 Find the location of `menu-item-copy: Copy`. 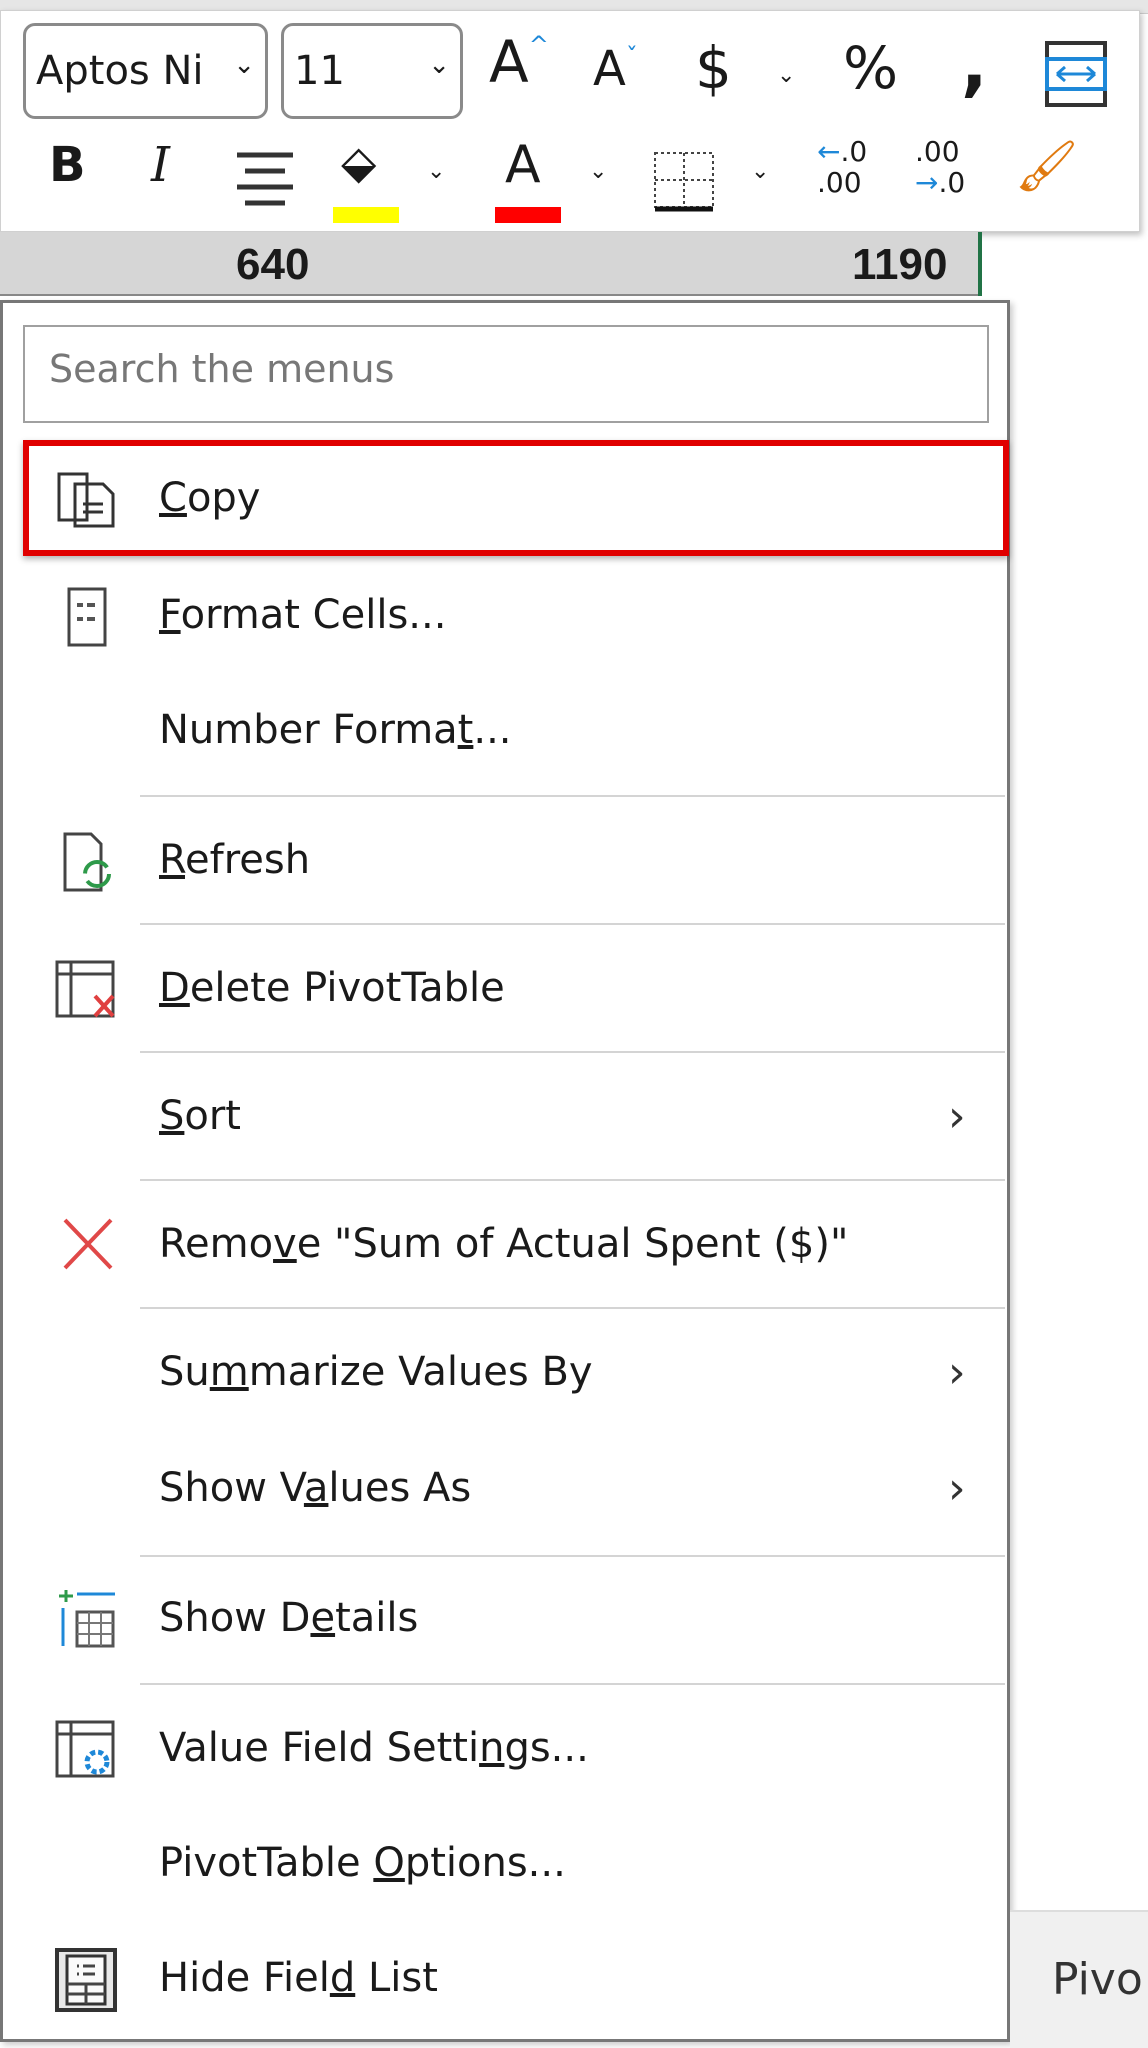

menu-item-copy: Copy is located at coordinates (505, 498).